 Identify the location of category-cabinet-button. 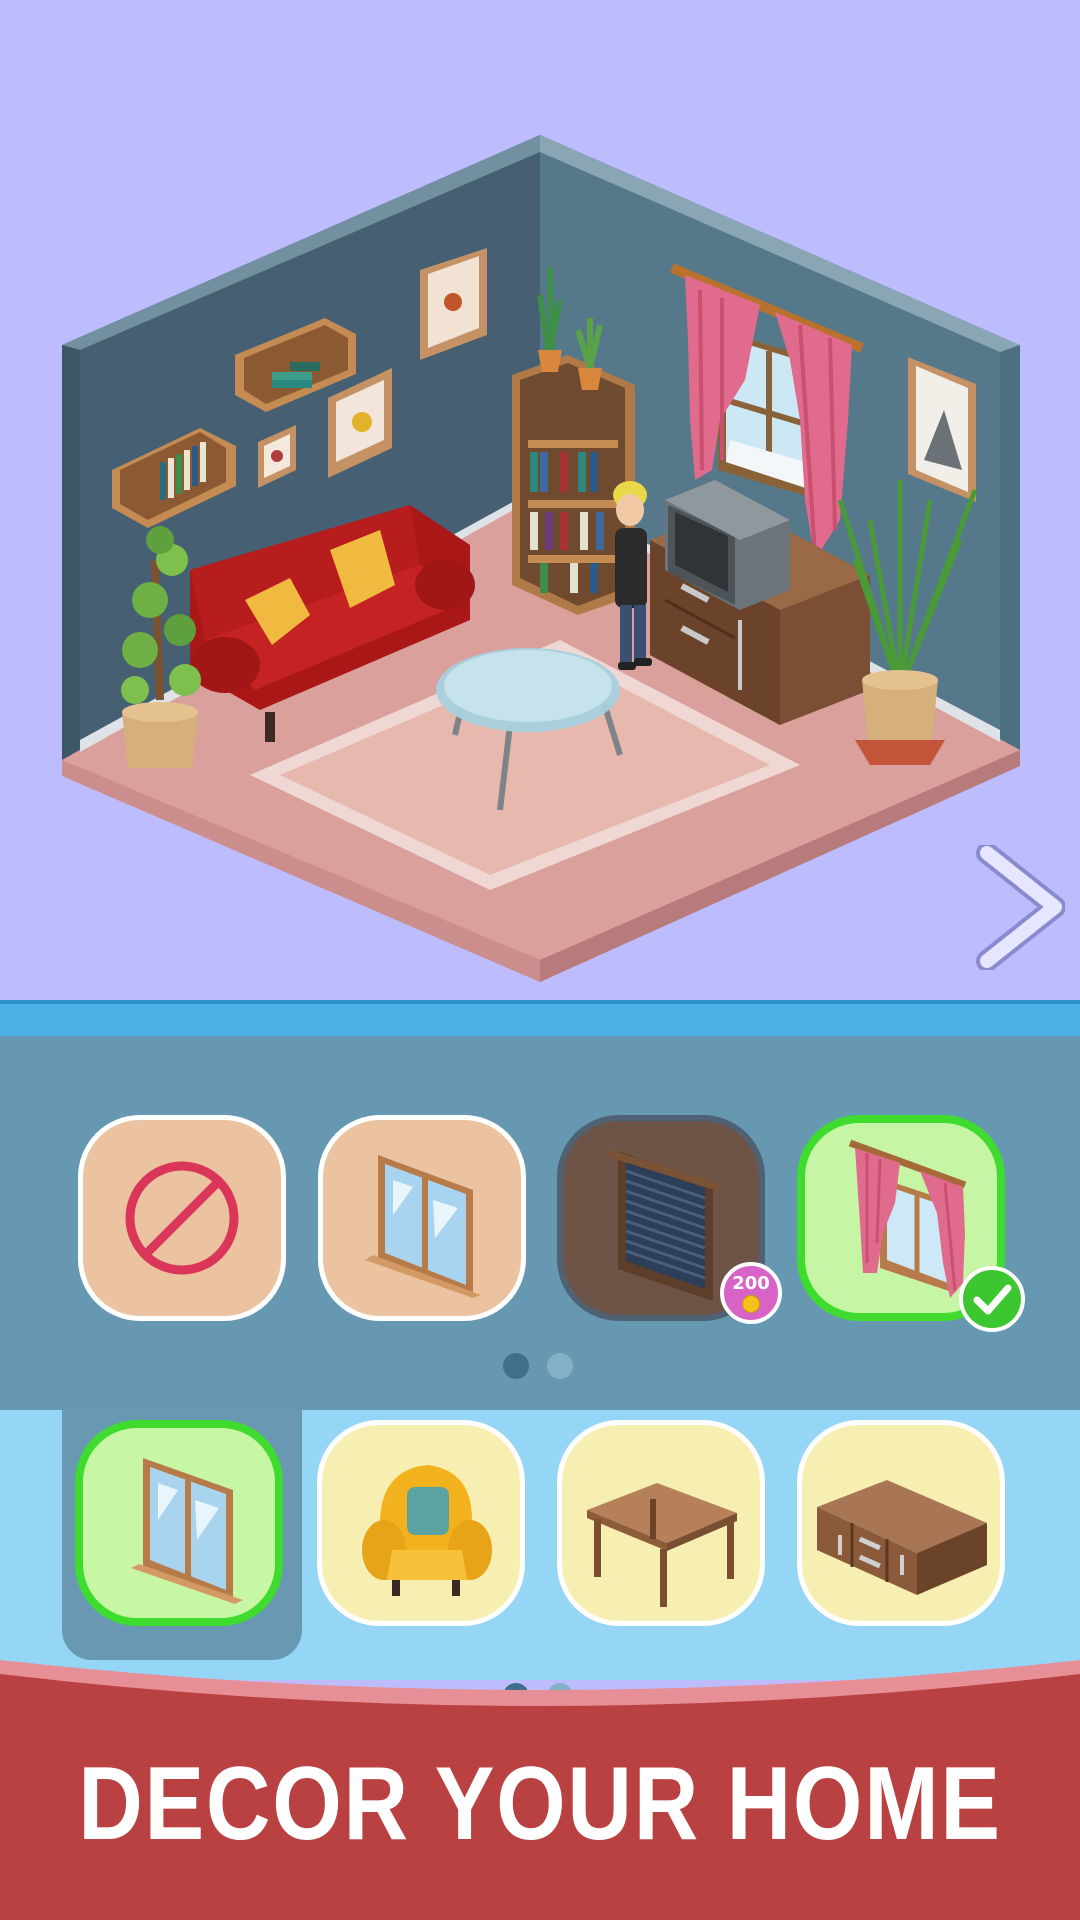
(901, 1523).